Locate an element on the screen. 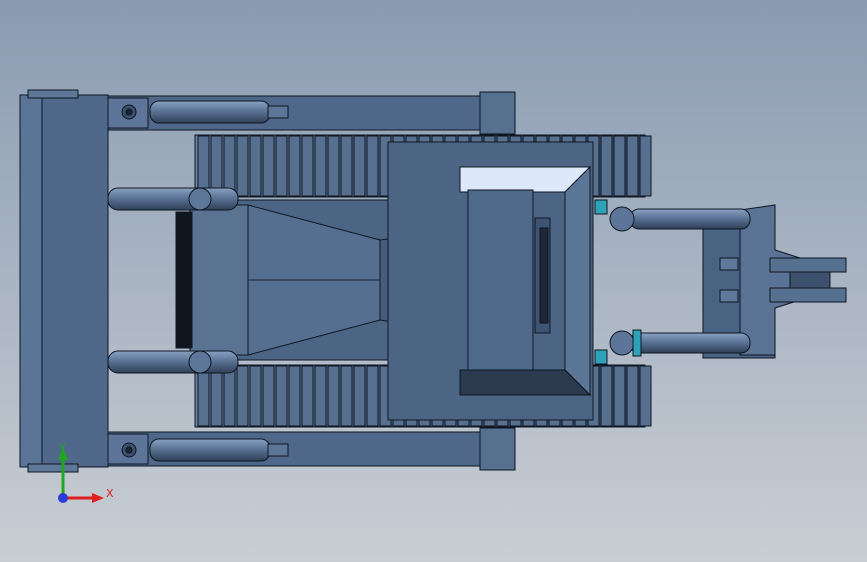 This screenshot has height=562, width=867. dozer-blade is located at coordinates (64, 281).